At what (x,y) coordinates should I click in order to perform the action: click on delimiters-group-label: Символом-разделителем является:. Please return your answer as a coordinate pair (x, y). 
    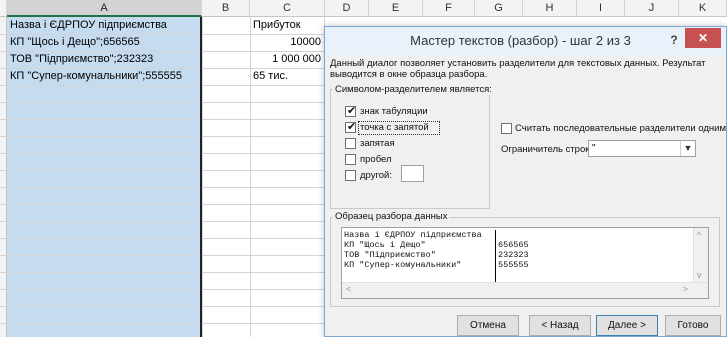
    Looking at the image, I should click on (413, 89).